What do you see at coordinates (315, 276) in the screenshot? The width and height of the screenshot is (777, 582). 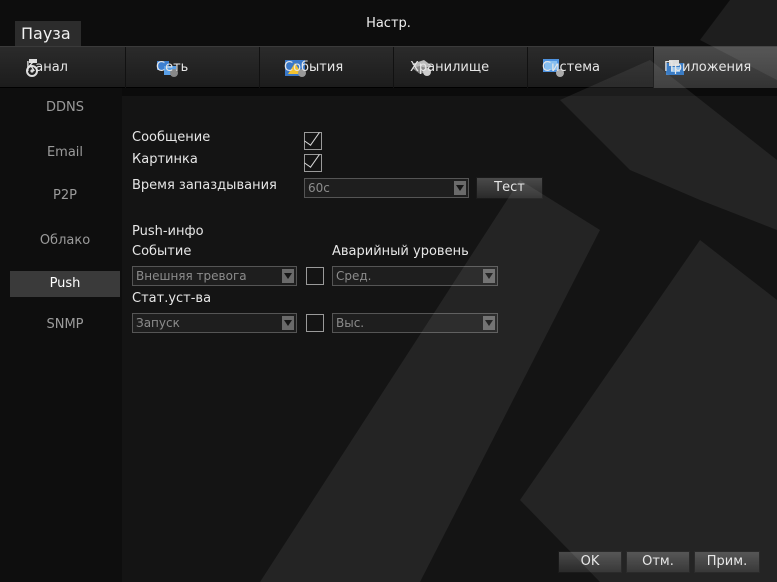 I see `event-checkbox` at bounding box center [315, 276].